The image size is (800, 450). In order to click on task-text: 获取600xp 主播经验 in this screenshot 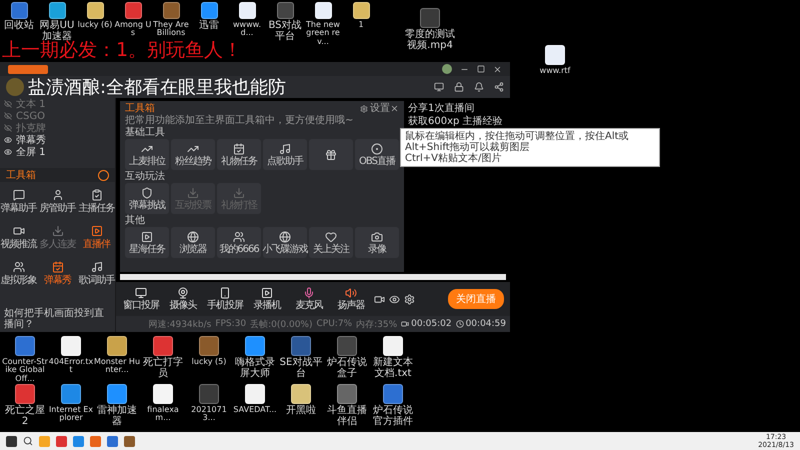, I will do `click(455, 121)`.